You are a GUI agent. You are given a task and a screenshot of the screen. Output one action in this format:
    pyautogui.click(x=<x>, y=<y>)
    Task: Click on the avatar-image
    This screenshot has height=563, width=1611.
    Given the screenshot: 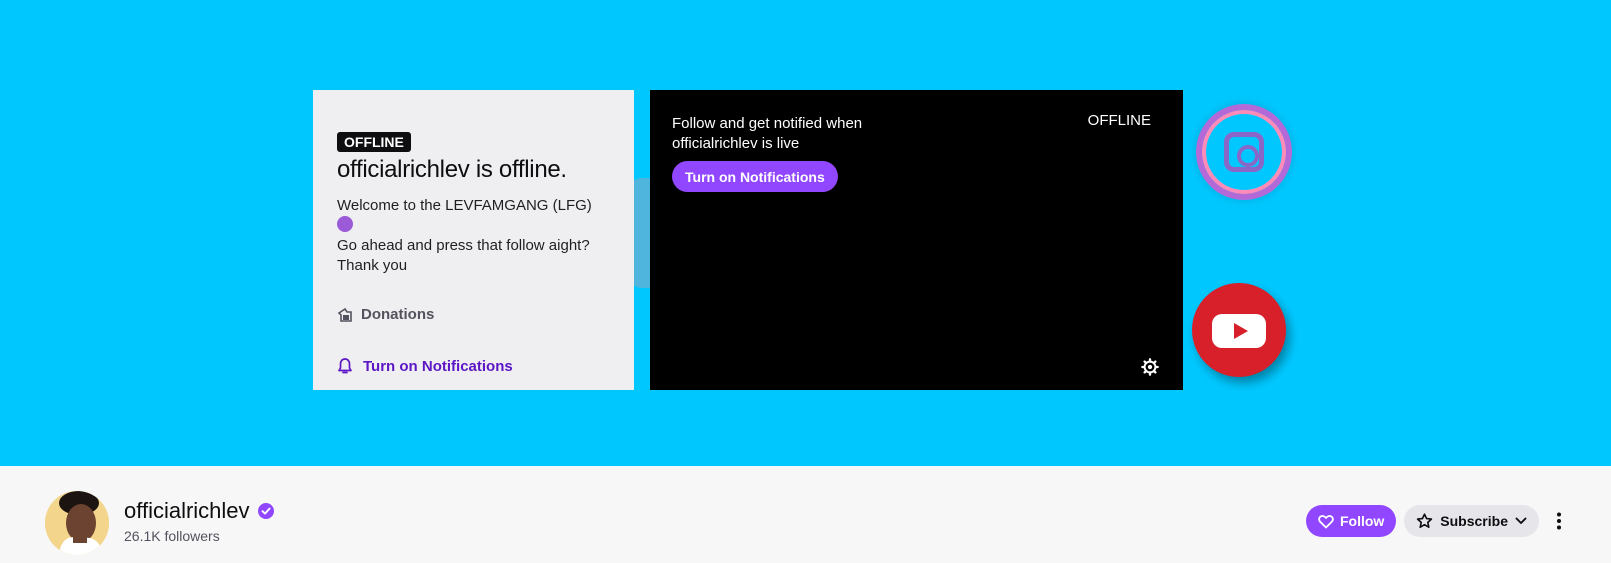 What is the action you would take?
    pyautogui.click(x=77, y=523)
    